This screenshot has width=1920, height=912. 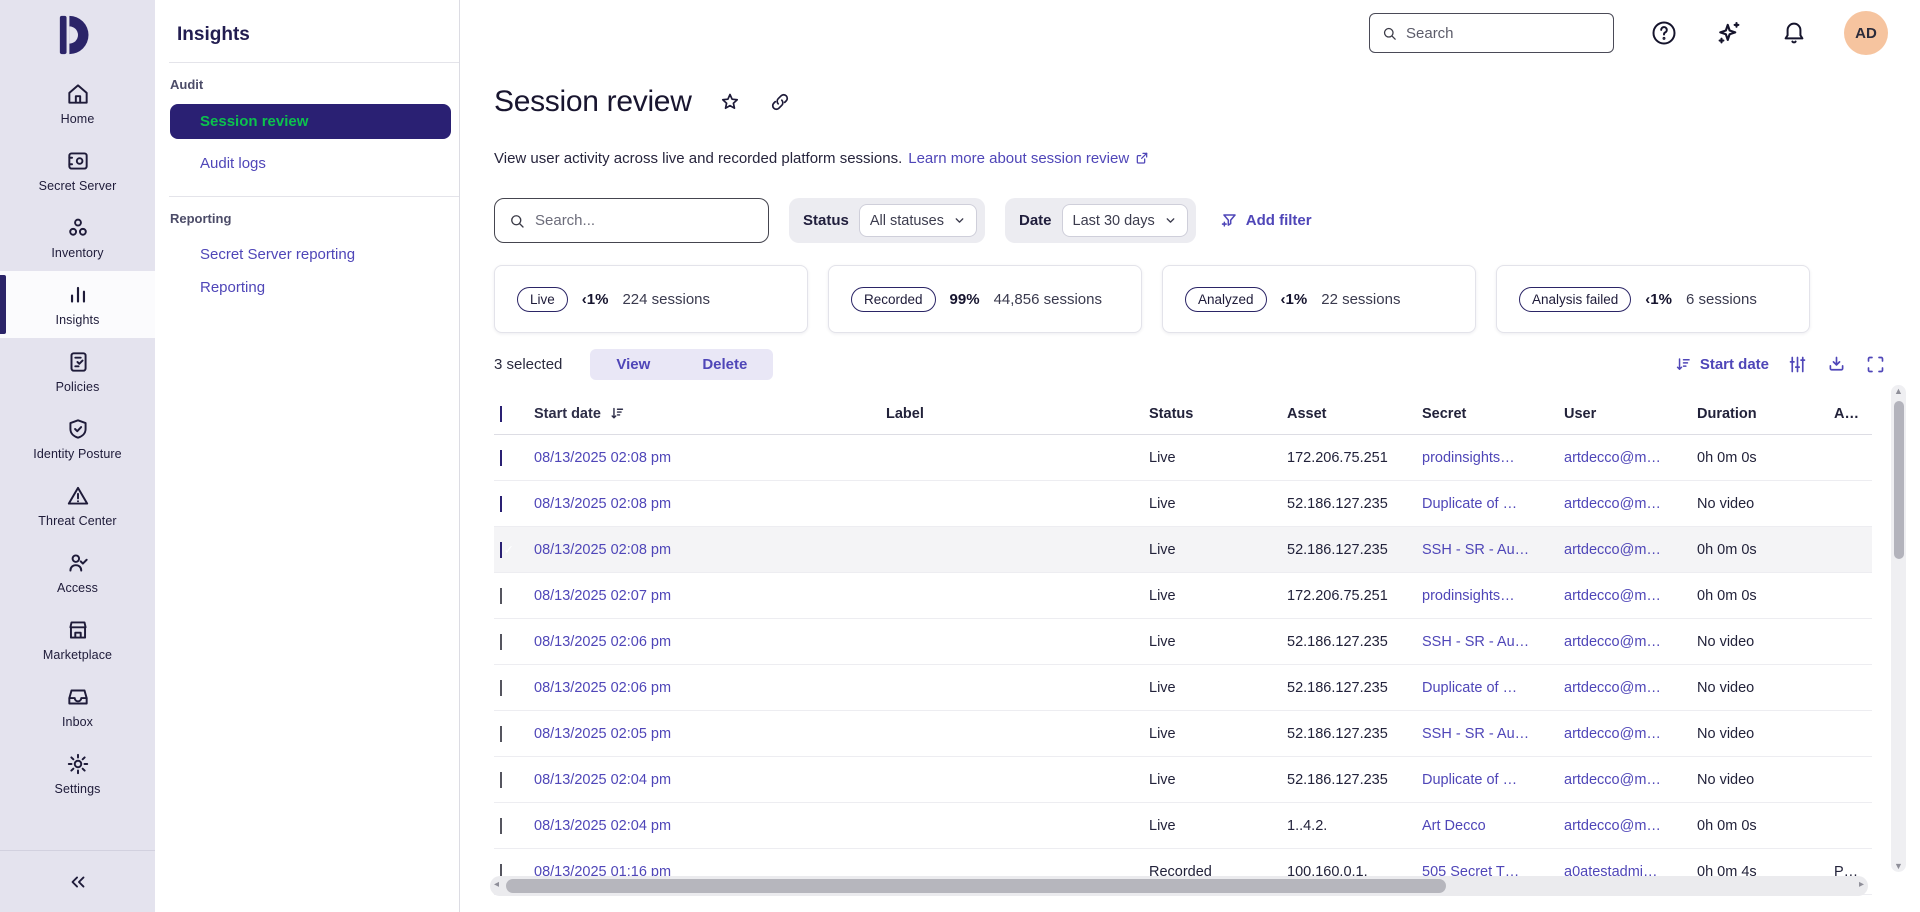 I want to click on sidebar-item-policies: Policies, so click(x=77, y=371).